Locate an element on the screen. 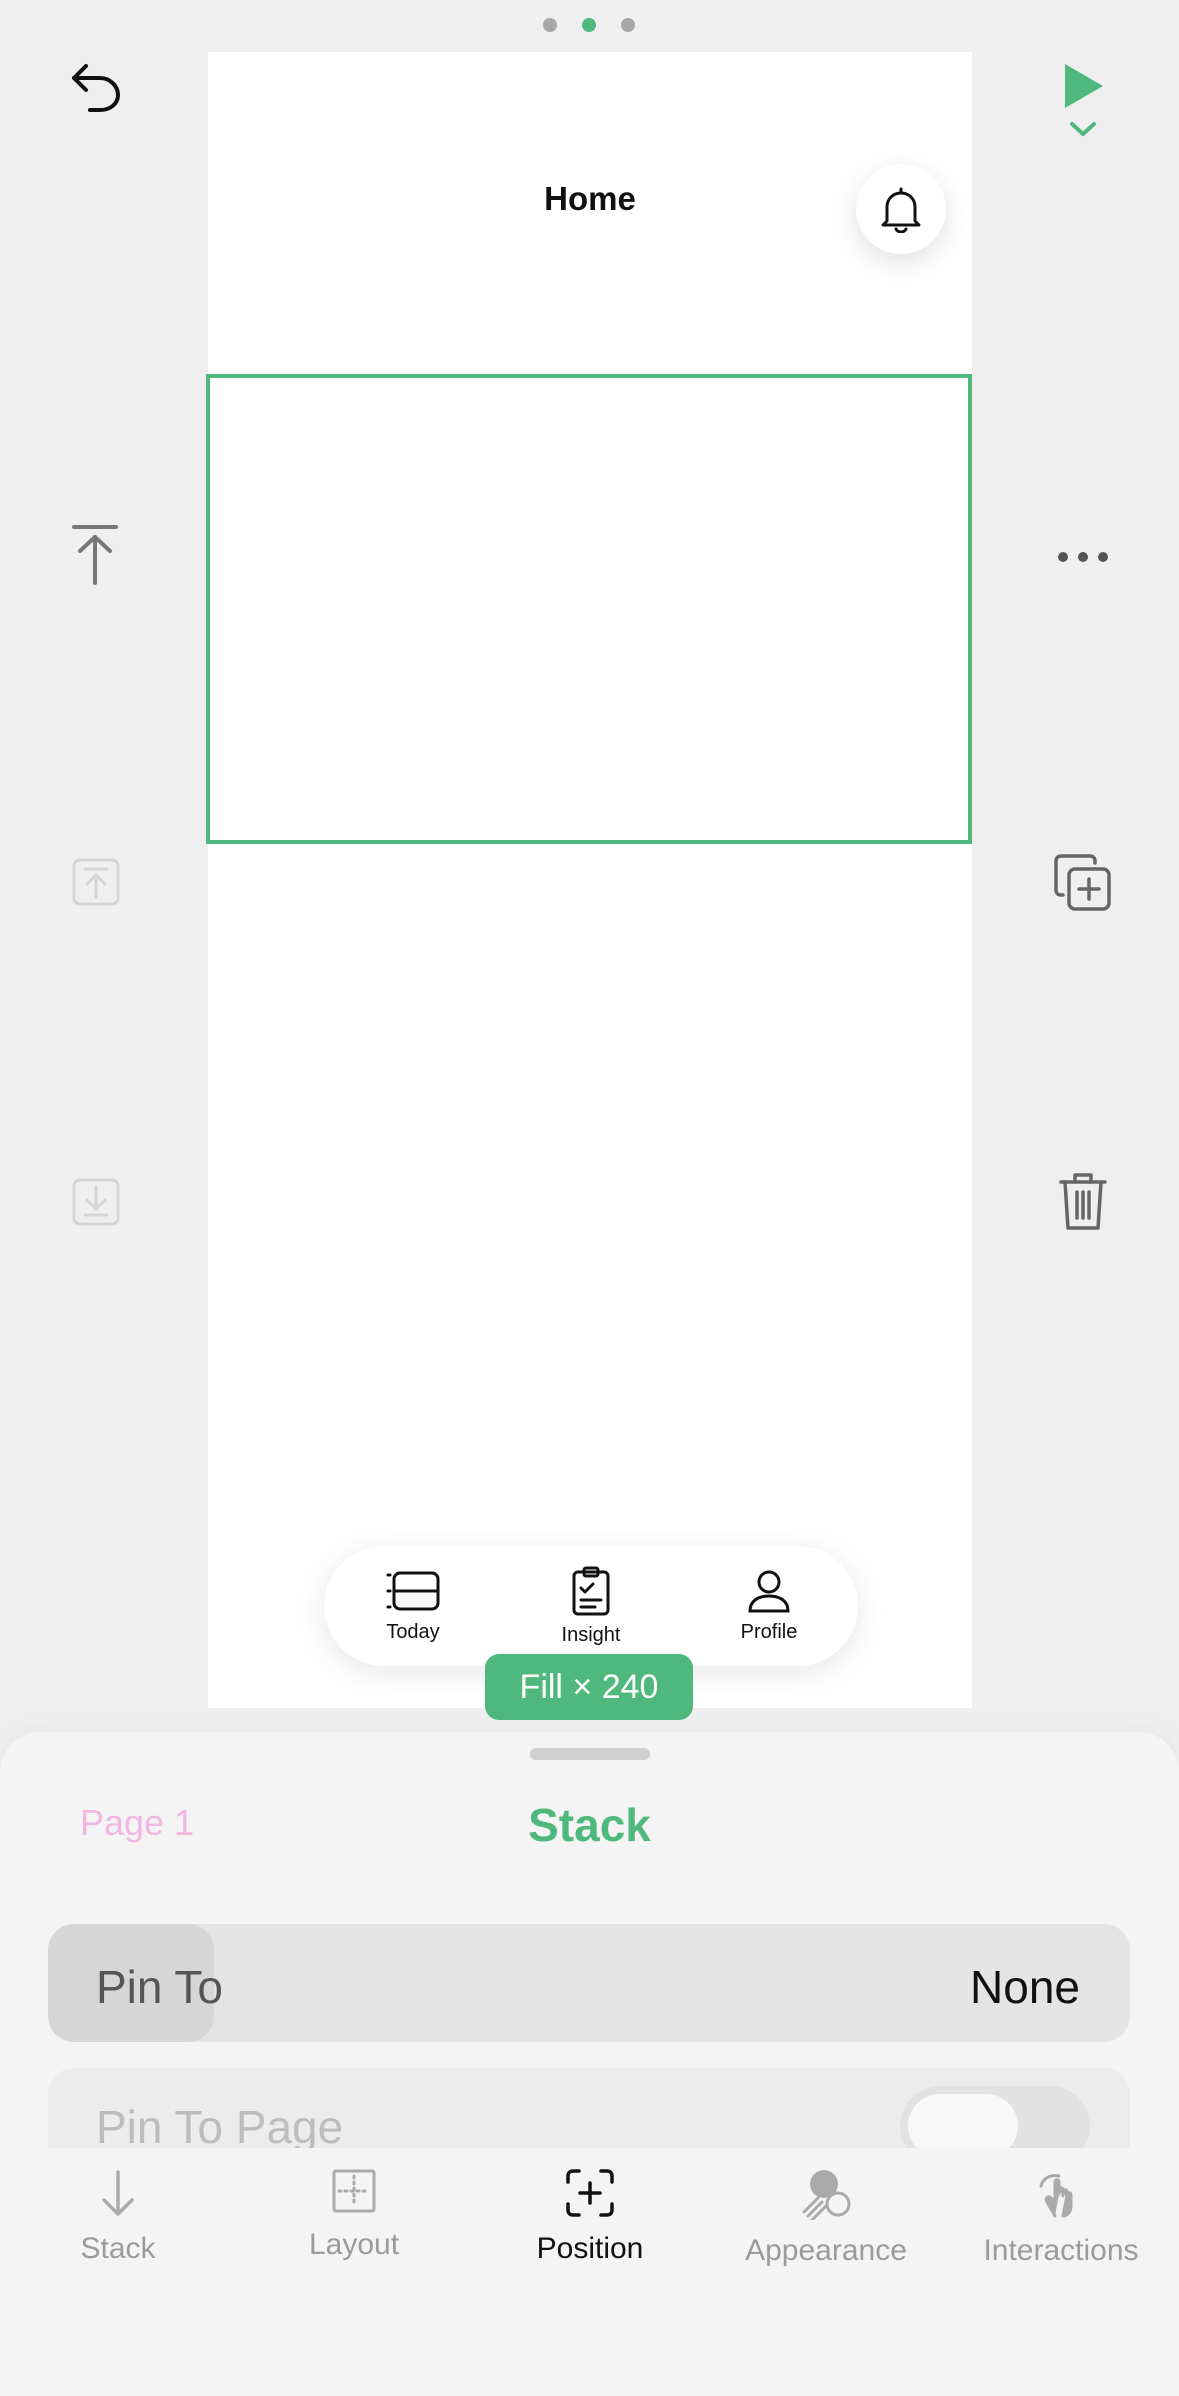 Image resolution: width=1179 pixels, height=2396 pixels. nav-stack: Stack is located at coordinates (118, 2217).